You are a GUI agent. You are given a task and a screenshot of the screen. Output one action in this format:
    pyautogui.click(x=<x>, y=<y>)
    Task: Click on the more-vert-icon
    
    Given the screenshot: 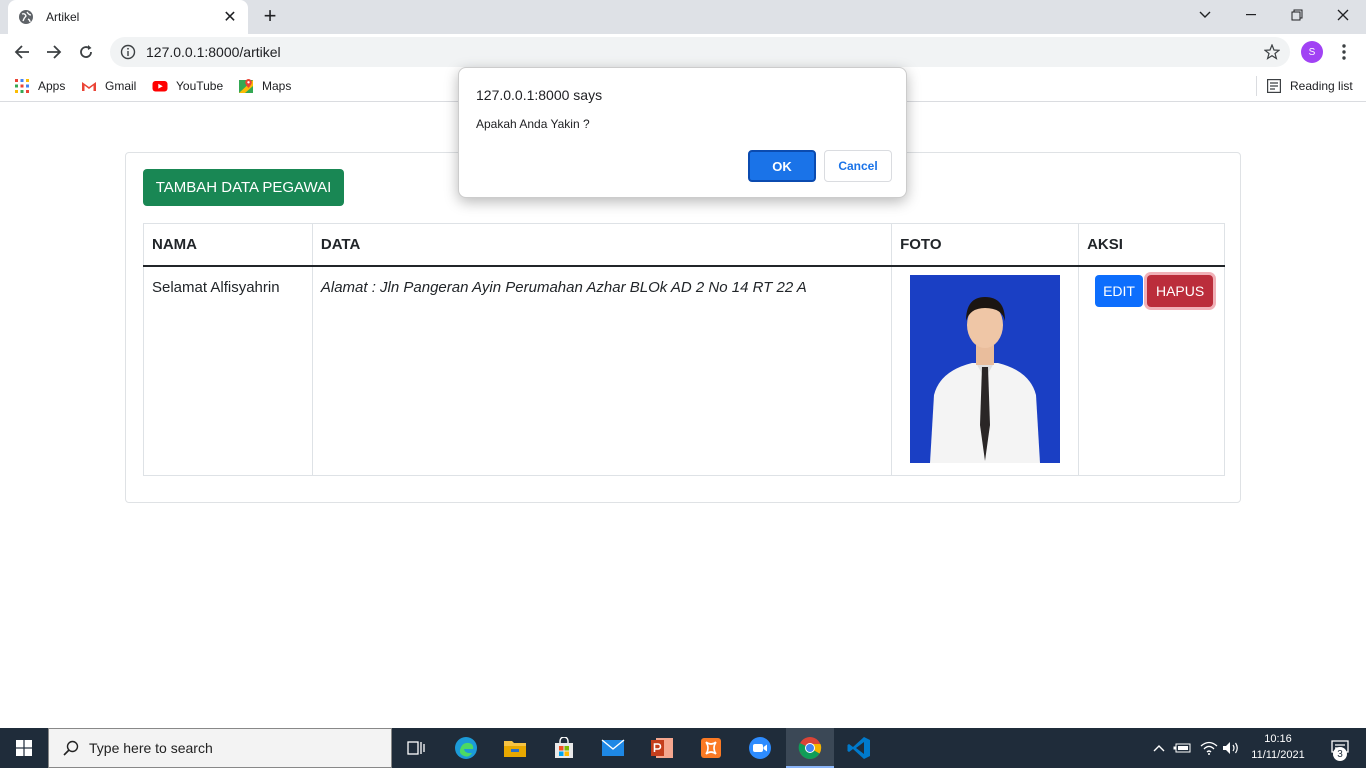 What is the action you would take?
    pyautogui.click(x=1344, y=52)
    